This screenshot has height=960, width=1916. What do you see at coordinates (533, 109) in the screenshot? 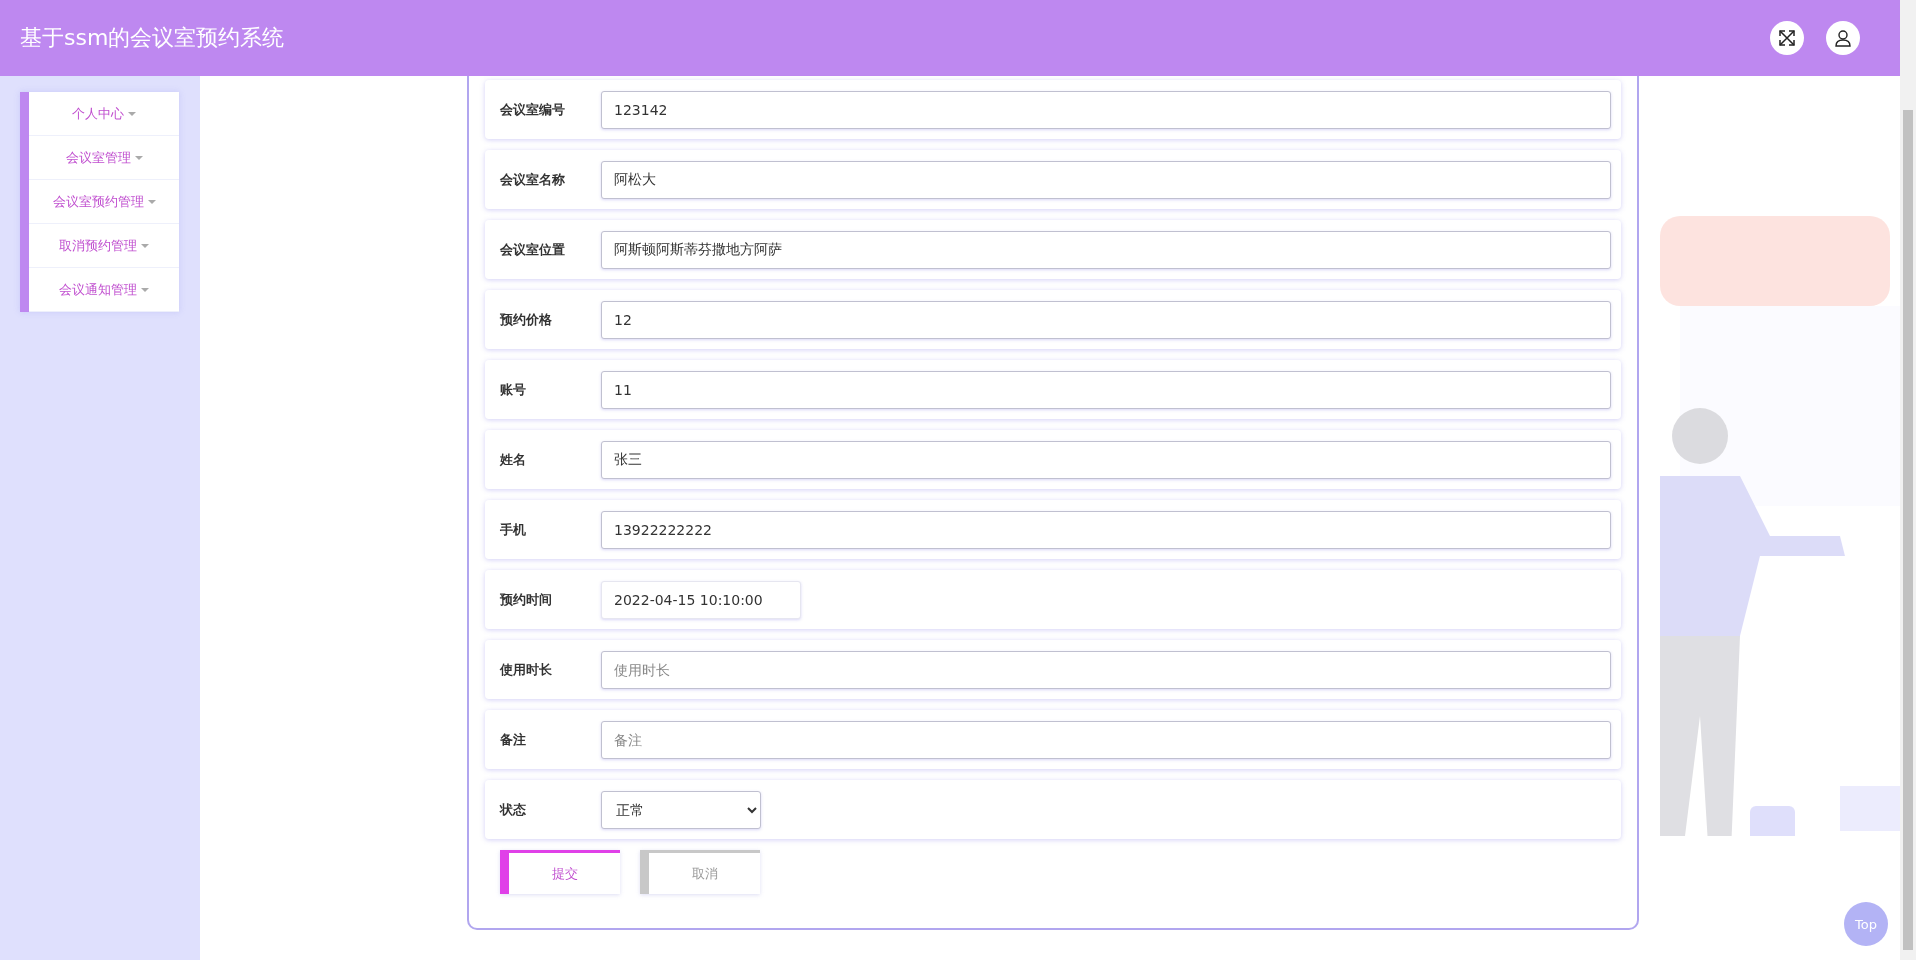
I see `field-label: 会议室编号` at bounding box center [533, 109].